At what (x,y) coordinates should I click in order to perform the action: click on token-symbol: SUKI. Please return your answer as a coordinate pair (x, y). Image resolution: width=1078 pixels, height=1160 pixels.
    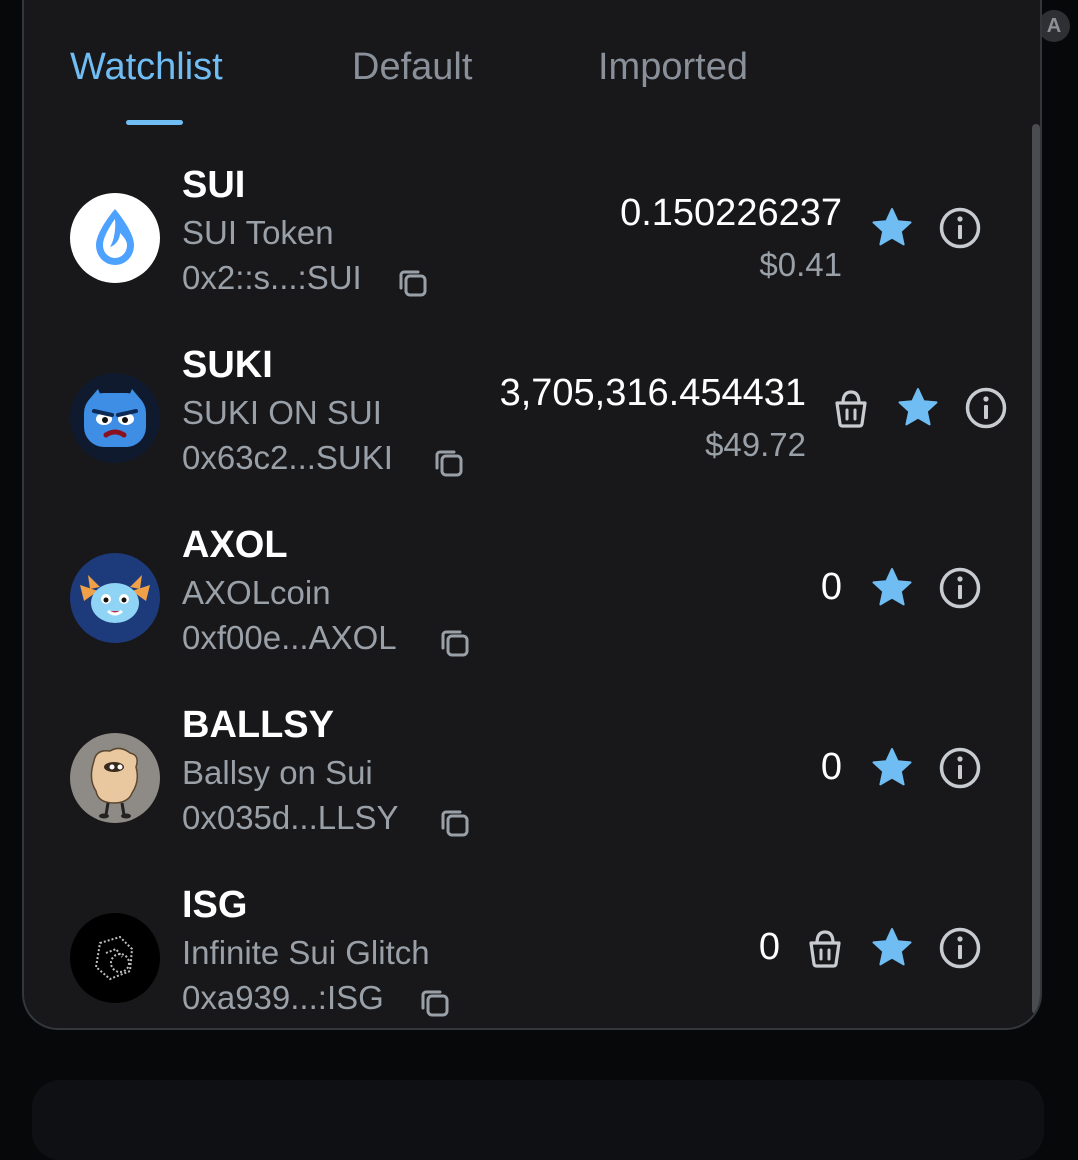
    Looking at the image, I should click on (227, 365).